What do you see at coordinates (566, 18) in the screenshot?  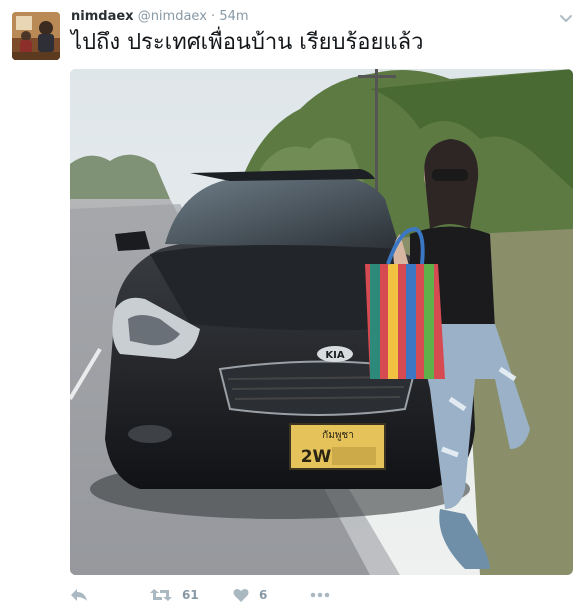 I see `chevron-down-icon` at bounding box center [566, 18].